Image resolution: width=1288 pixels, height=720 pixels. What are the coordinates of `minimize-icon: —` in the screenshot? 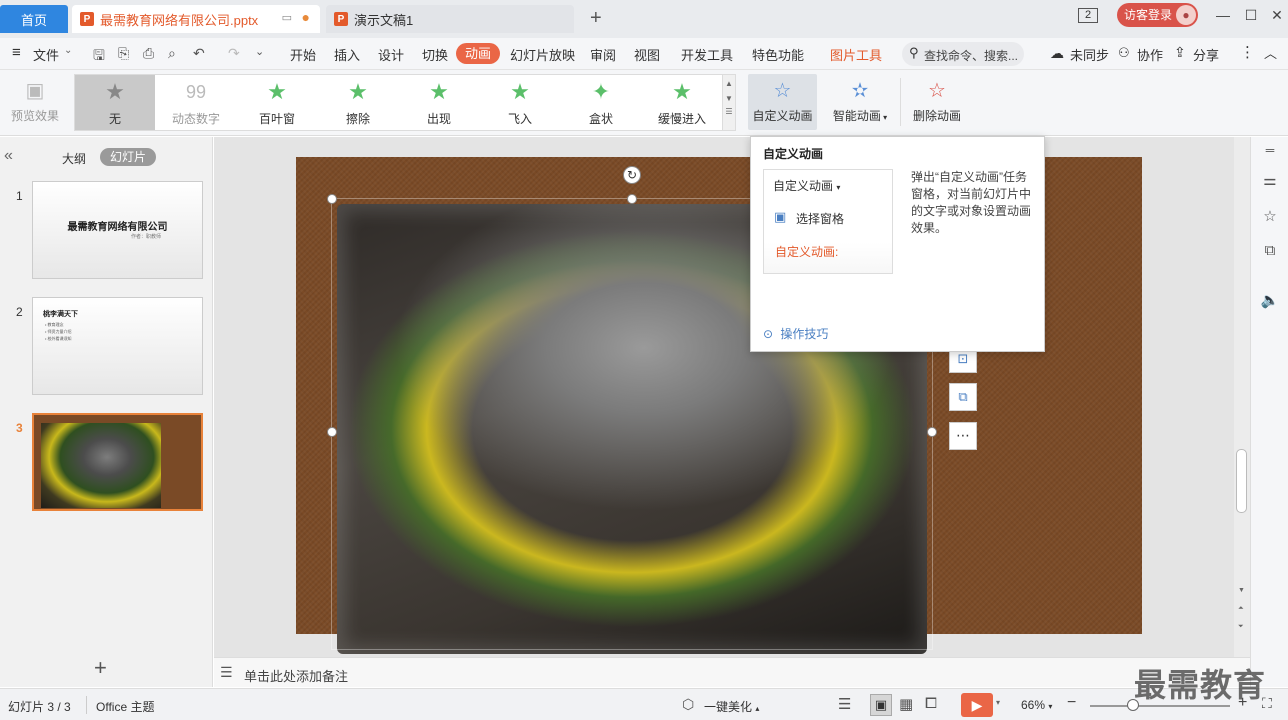 It's located at (1223, 15).